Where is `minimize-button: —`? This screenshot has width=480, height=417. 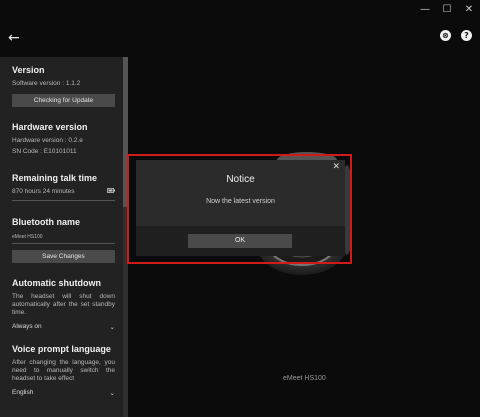
minimize-button: — is located at coordinates (425, 9).